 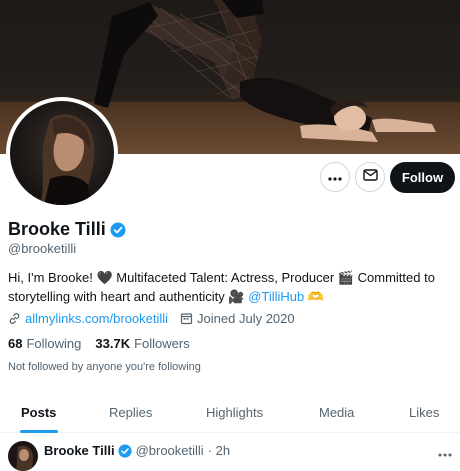 What do you see at coordinates (104, 367) in the screenshot?
I see `not-followed-text: Not followed by anyone you're following` at bounding box center [104, 367].